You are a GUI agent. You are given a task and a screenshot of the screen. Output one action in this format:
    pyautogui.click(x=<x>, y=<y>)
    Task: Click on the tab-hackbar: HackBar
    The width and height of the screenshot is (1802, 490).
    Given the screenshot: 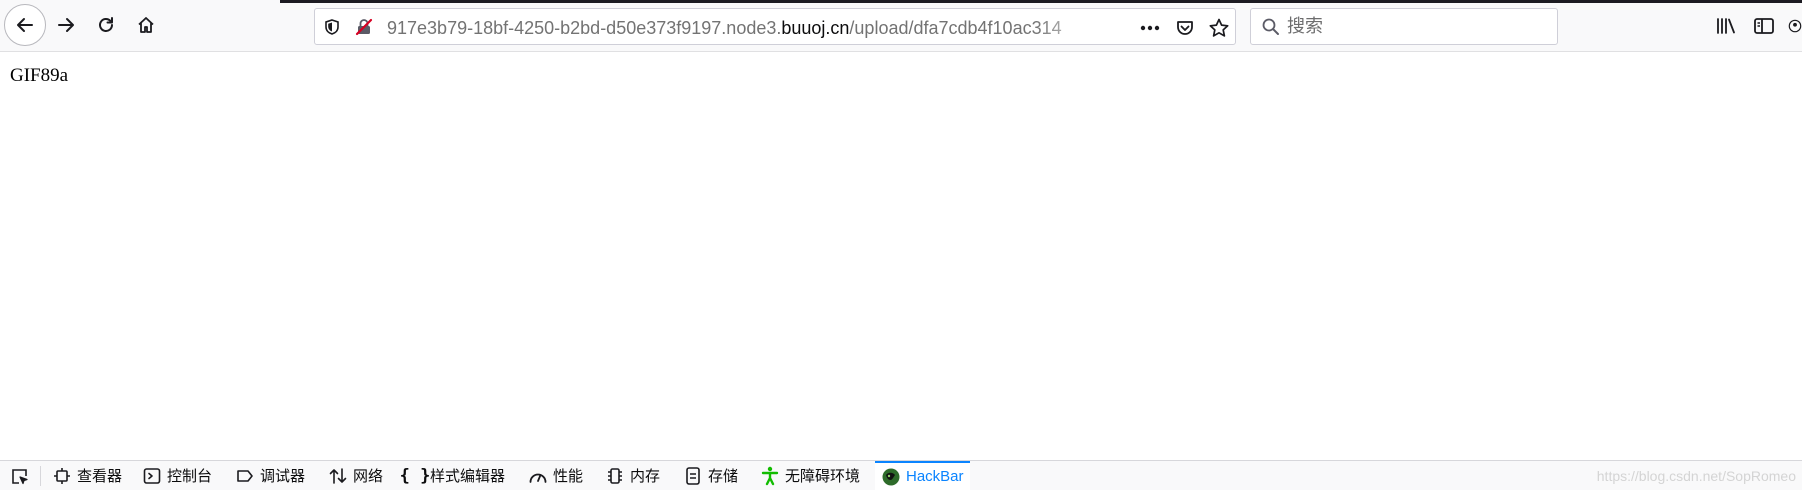 What is the action you would take?
    pyautogui.click(x=922, y=475)
    